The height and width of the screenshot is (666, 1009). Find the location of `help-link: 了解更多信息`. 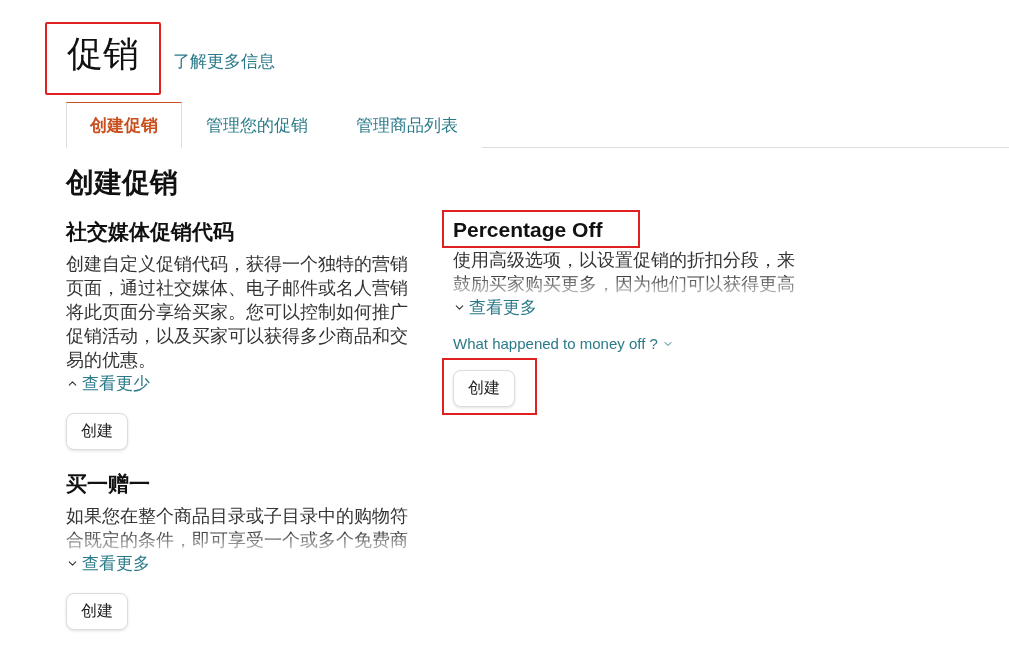

help-link: 了解更多信息 is located at coordinates (224, 72).